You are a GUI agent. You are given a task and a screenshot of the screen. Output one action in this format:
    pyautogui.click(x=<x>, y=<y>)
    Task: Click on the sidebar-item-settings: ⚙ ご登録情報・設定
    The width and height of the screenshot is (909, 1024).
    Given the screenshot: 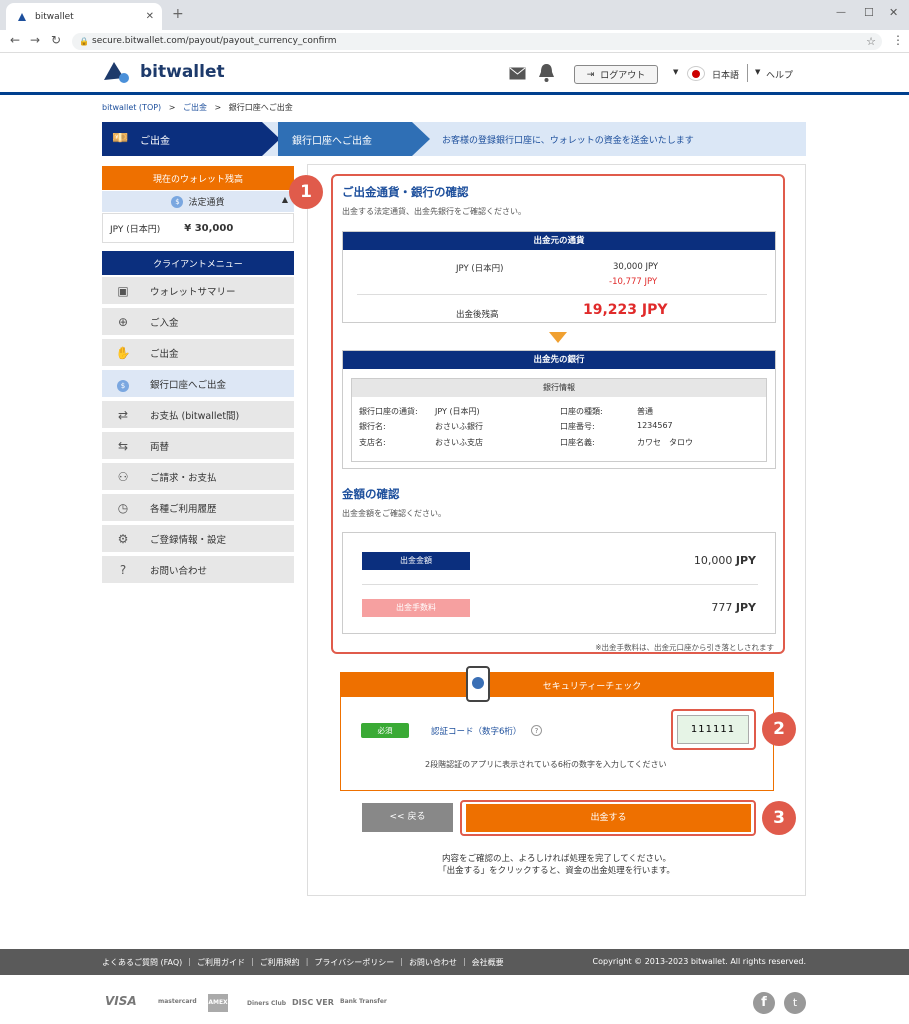 What is the action you would take?
    pyautogui.click(x=198, y=539)
    